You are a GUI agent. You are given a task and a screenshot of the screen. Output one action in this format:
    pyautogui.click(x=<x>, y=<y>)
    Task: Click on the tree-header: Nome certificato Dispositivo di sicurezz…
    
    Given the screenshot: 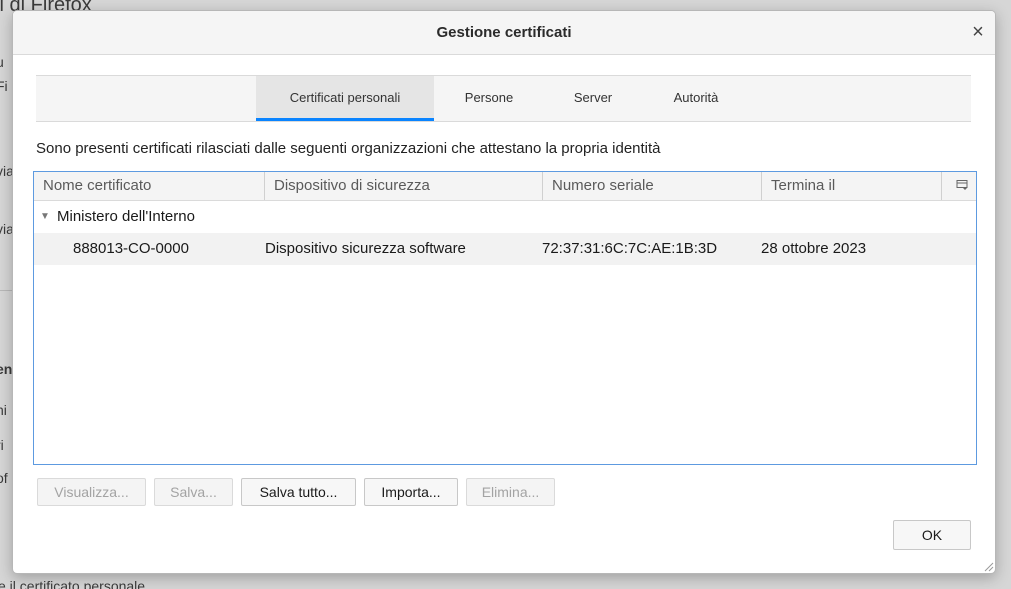 What is the action you would take?
    pyautogui.click(x=505, y=186)
    